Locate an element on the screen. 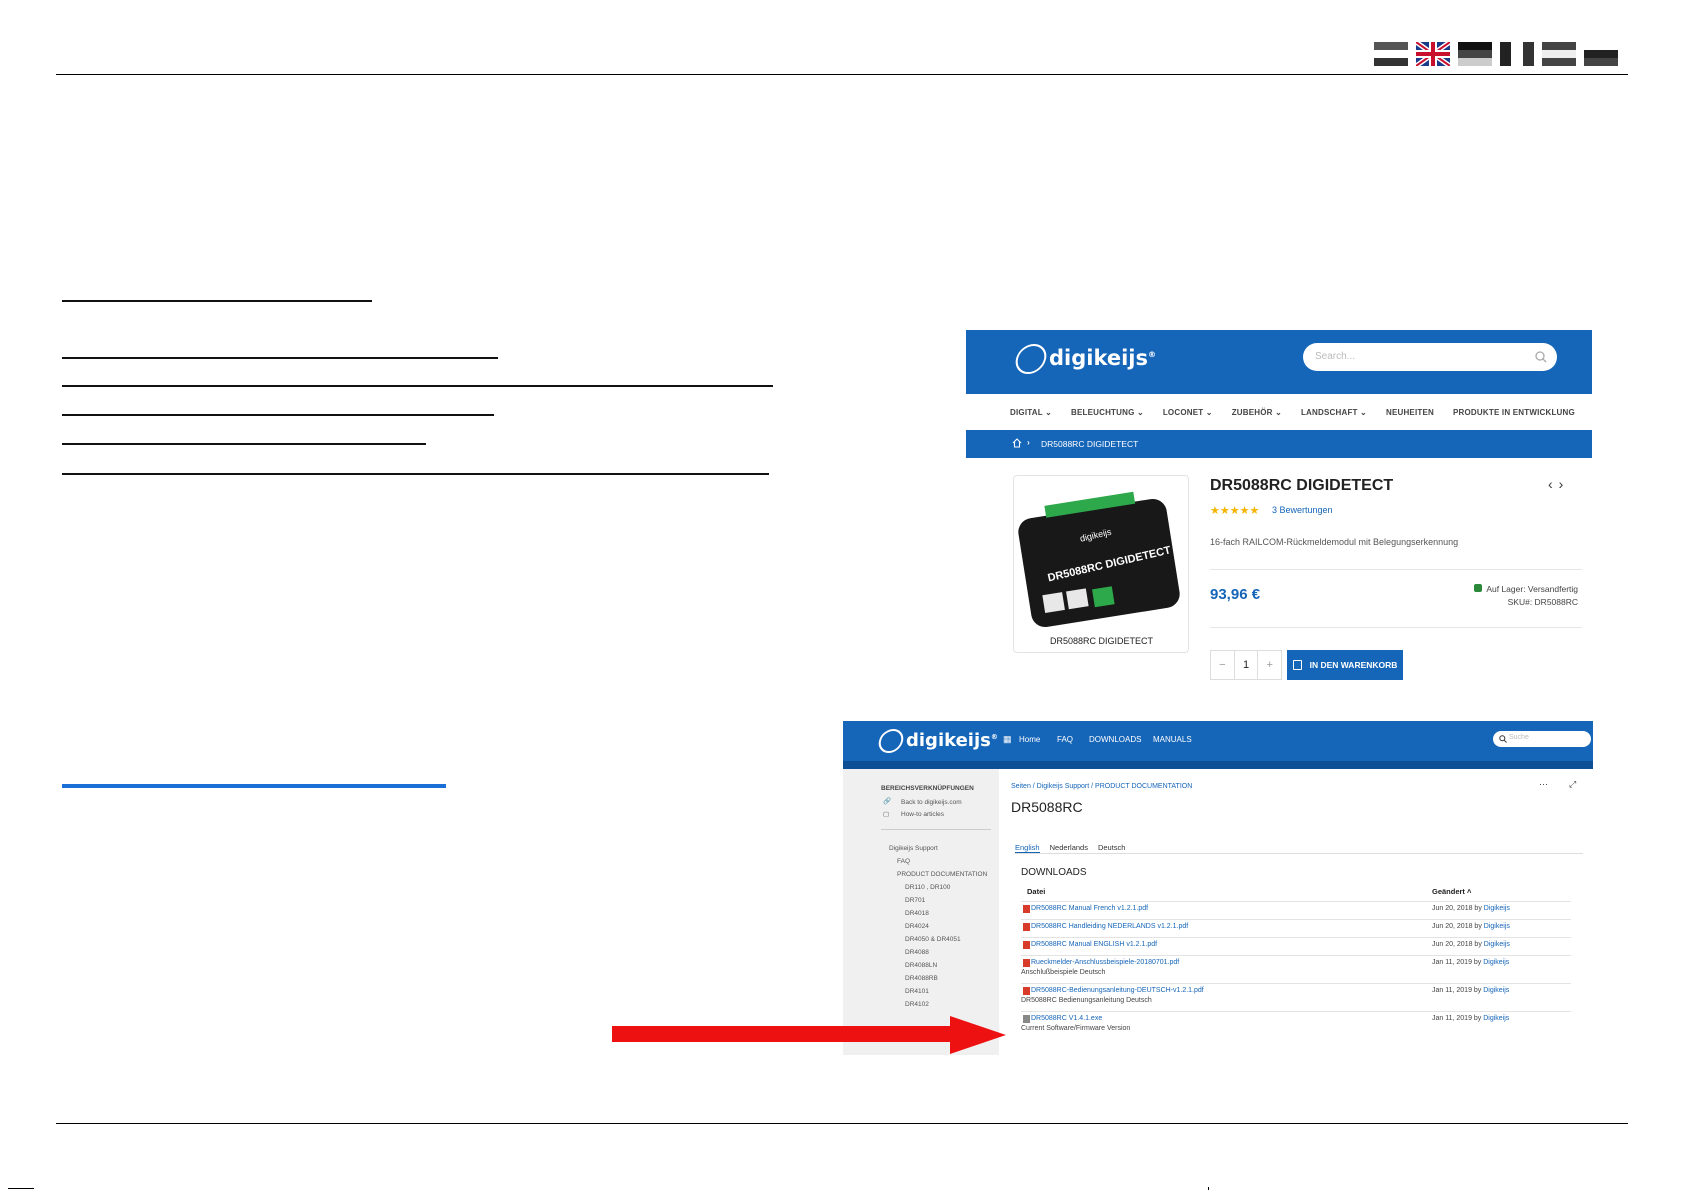 This screenshot has height=1192, width=1685. sku: SKU#: DR5088RC is located at coordinates (1542, 602).